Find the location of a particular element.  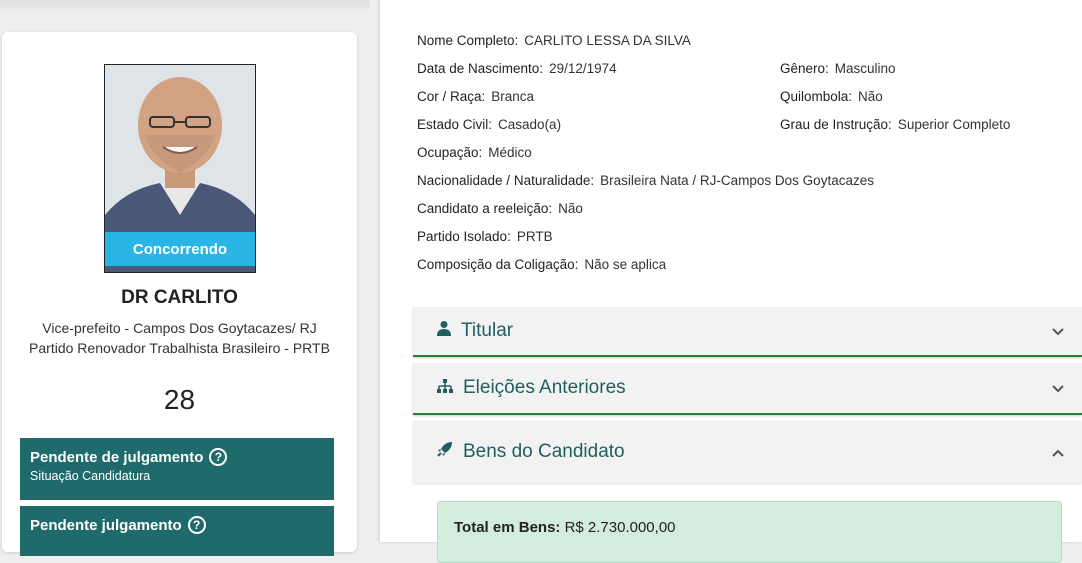

bens-total-box: Total em Bens: R$ 2.730.000,00 is located at coordinates (749, 532).